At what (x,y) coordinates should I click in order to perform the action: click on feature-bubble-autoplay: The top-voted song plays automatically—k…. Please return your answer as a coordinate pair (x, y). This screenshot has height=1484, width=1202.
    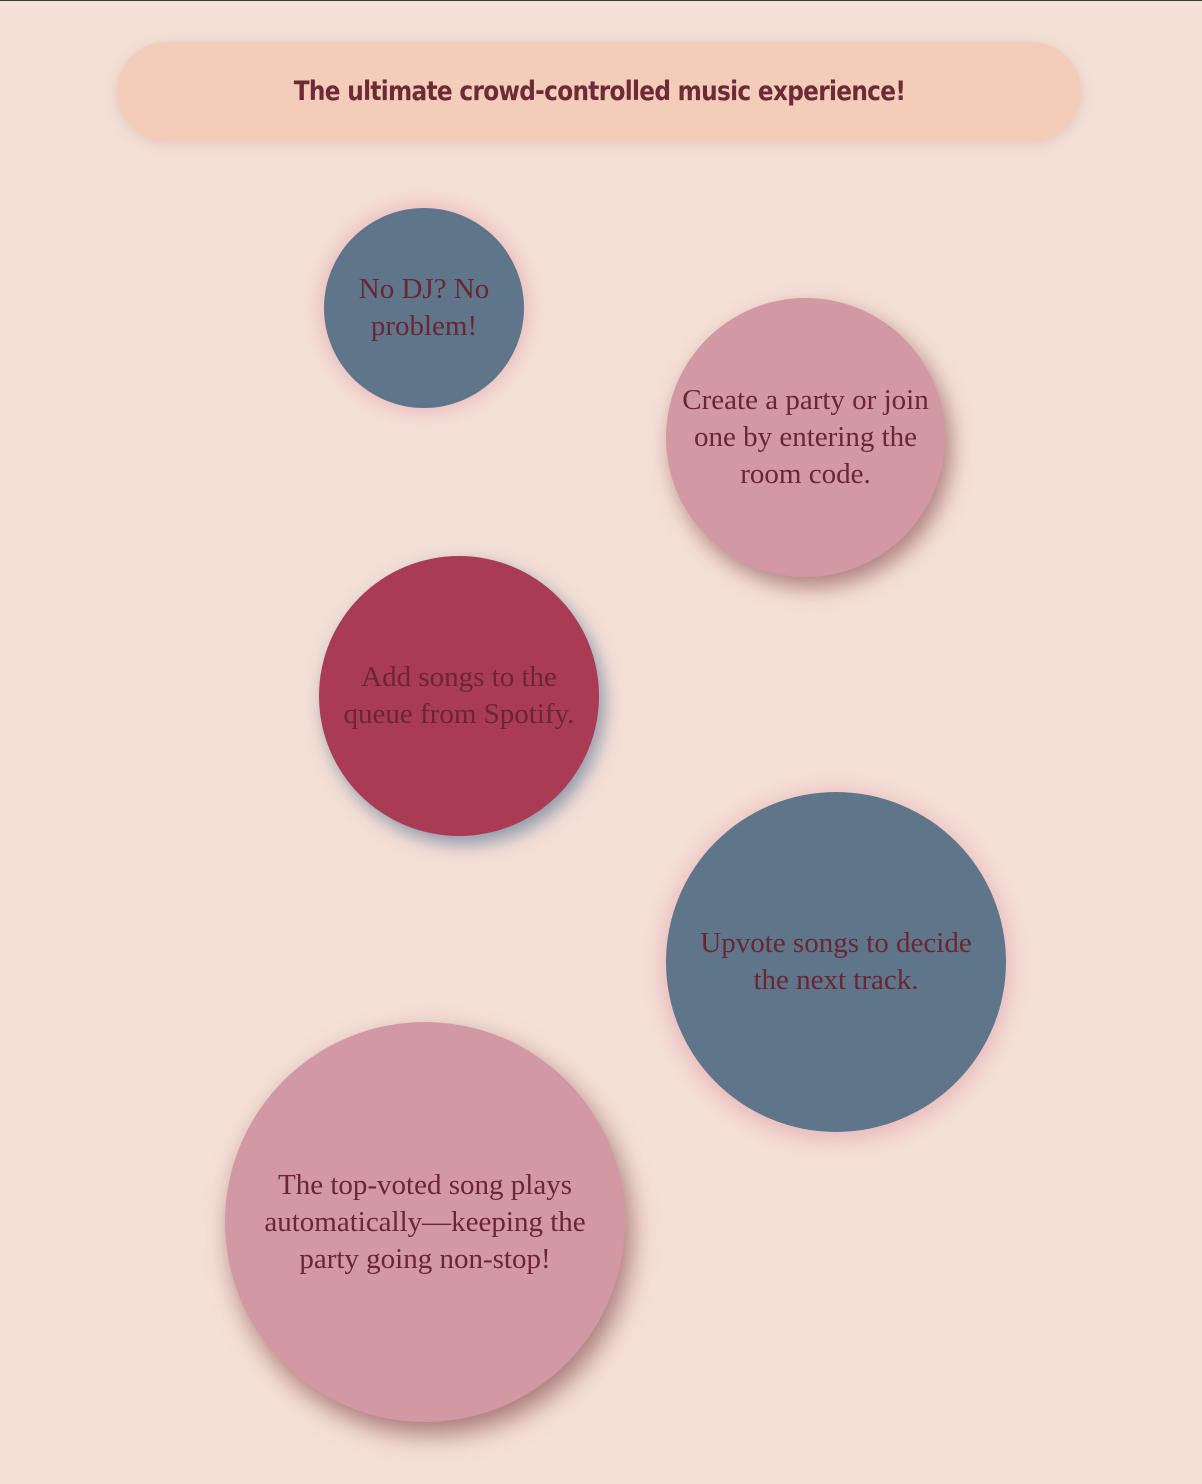
    Looking at the image, I should click on (425, 1222).